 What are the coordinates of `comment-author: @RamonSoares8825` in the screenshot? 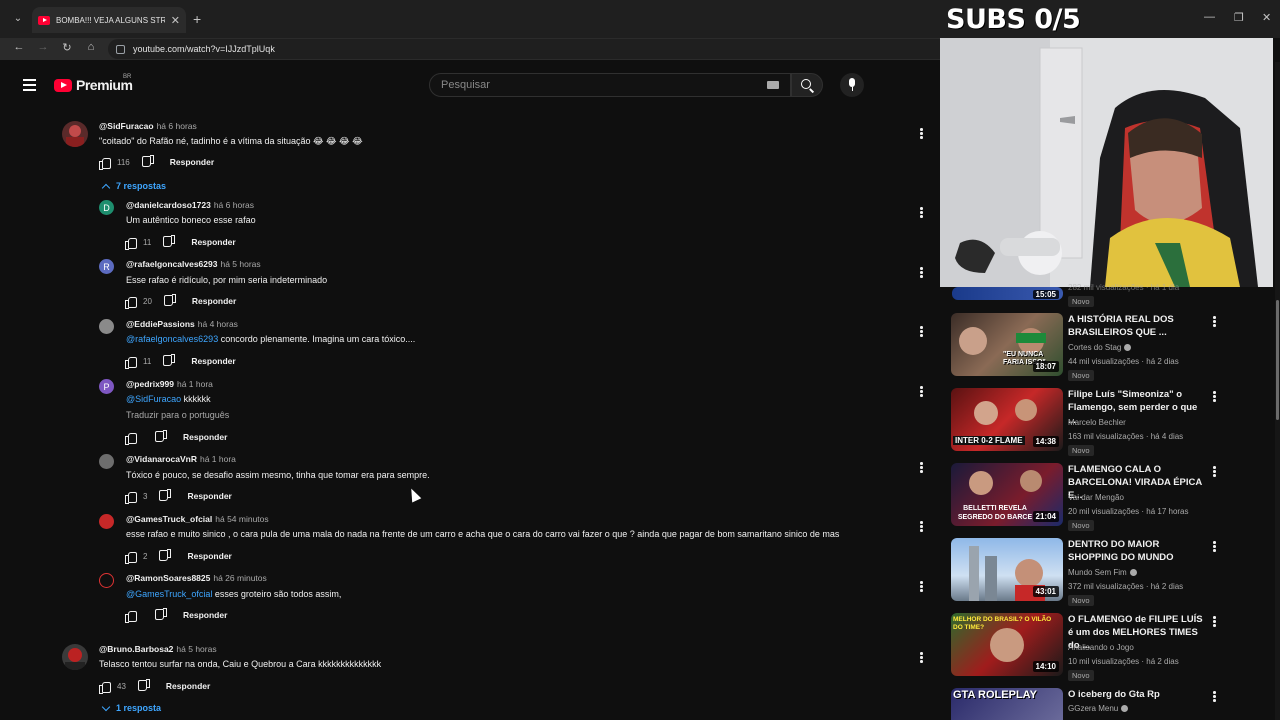 It's located at (168, 578).